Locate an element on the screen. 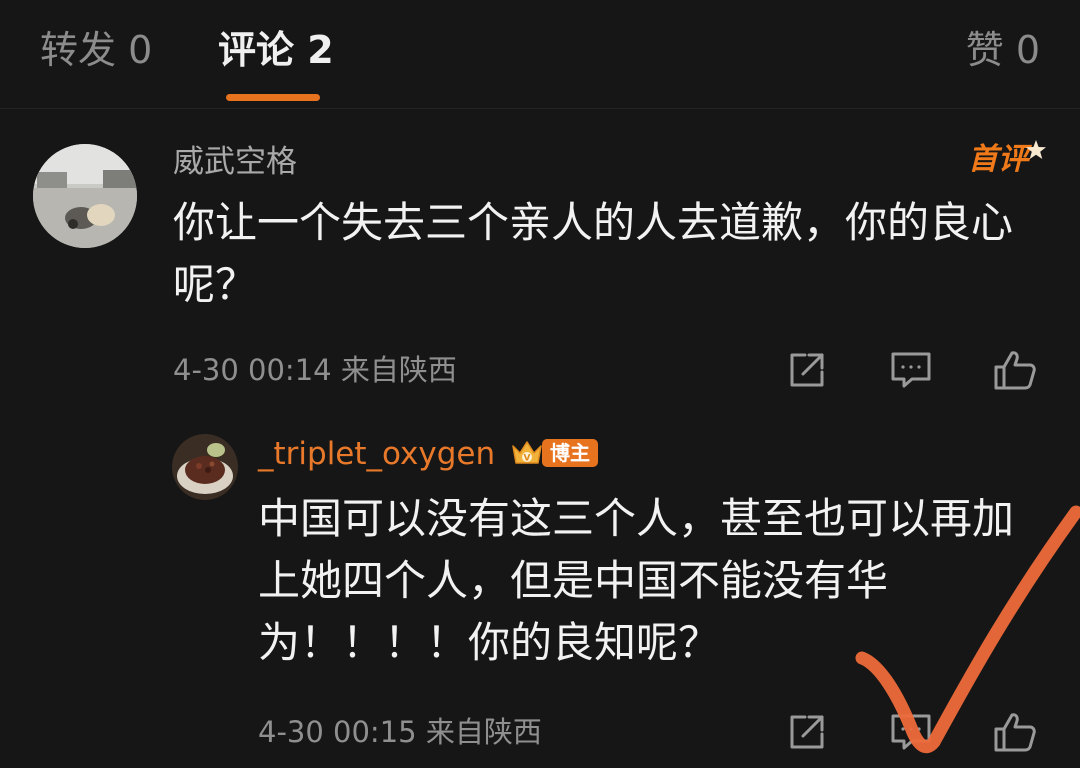  reply-meta: 4-30 00:15 来自陕西 is located at coordinates (400, 732).